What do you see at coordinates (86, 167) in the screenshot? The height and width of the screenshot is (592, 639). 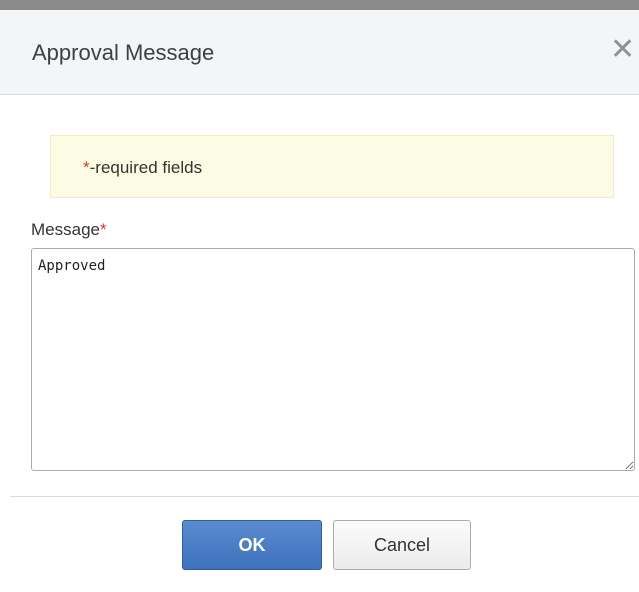 I see `required-asterisk: *` at bounding box center [86, 167].